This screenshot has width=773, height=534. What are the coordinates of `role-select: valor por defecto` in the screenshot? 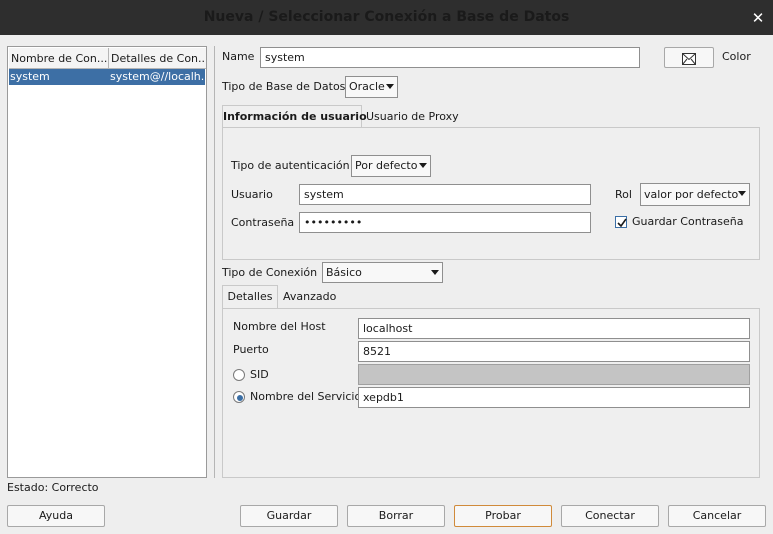 It's located at (695, 194).